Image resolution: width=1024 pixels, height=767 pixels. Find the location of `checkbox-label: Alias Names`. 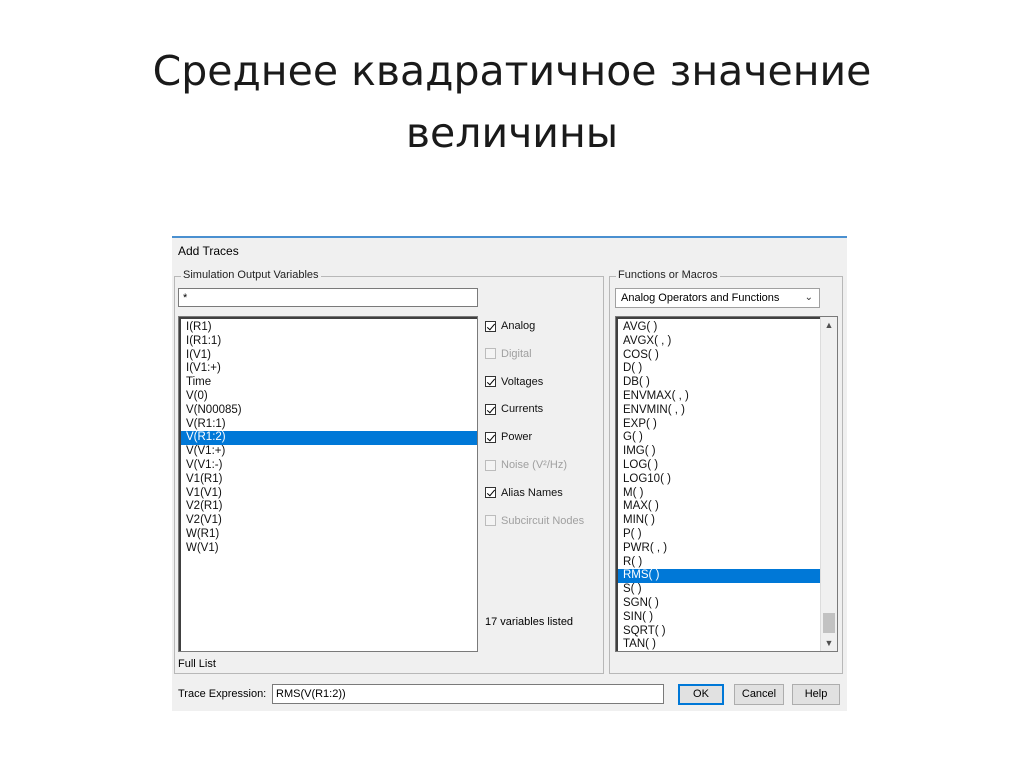

checkbox-label: Alias Names is located at coordinates (532, 492).